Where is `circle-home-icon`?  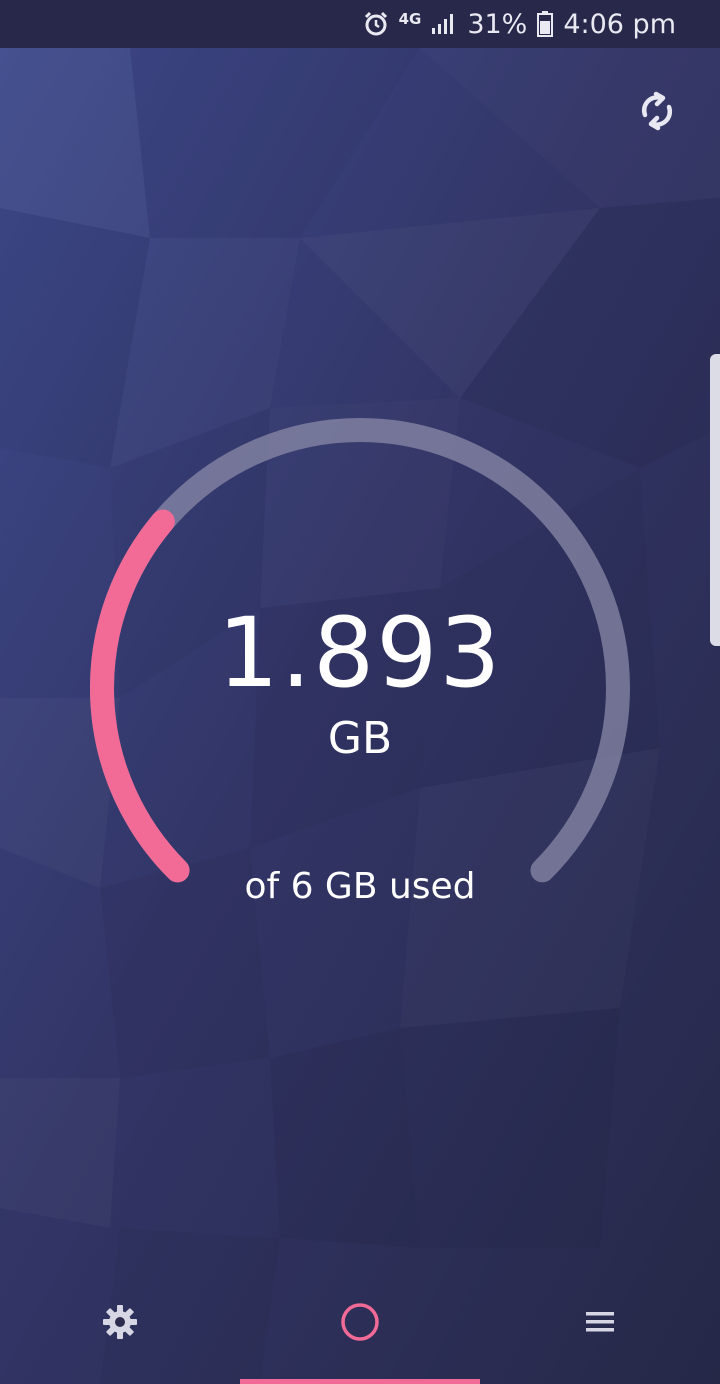 circle-home-icon is located at coordinates (360, 1322).